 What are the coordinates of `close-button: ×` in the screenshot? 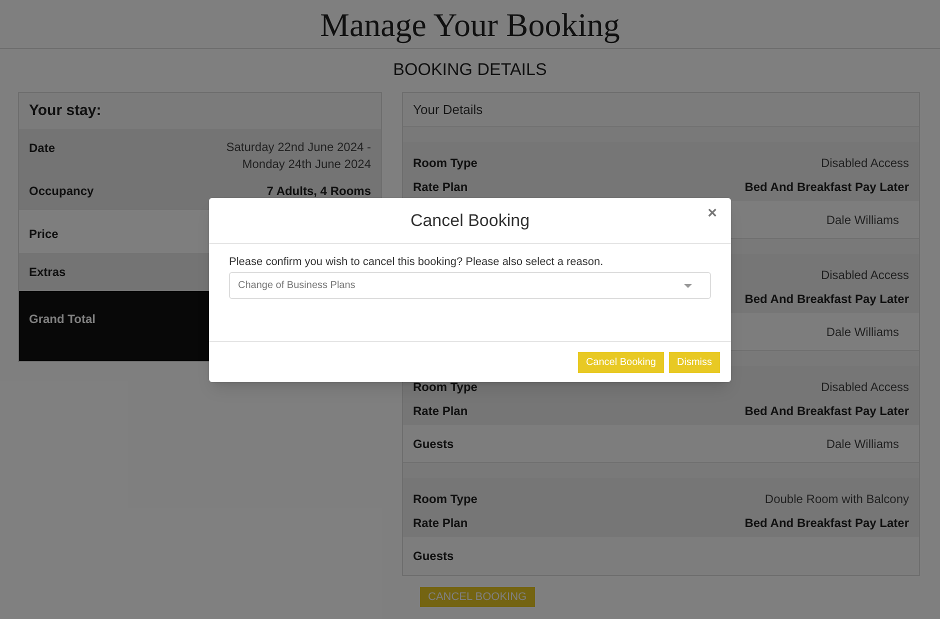 It's located at (712, 214).